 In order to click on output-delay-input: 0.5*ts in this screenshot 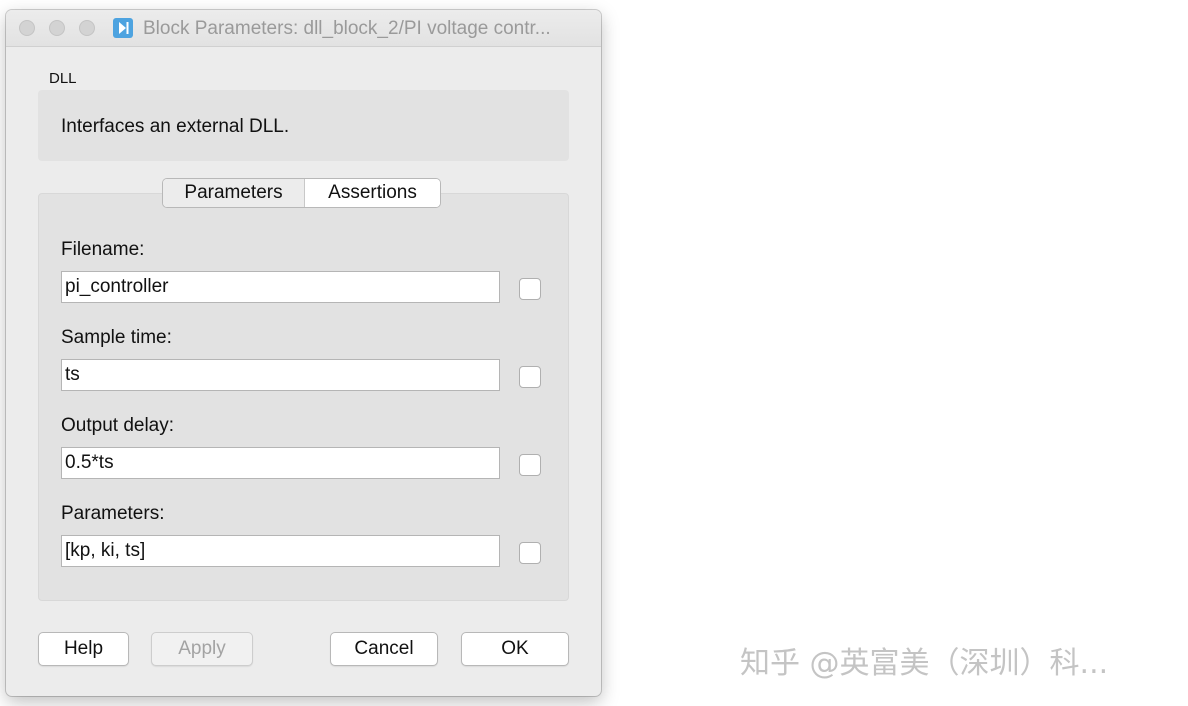, I will do `click(280, 463)`.